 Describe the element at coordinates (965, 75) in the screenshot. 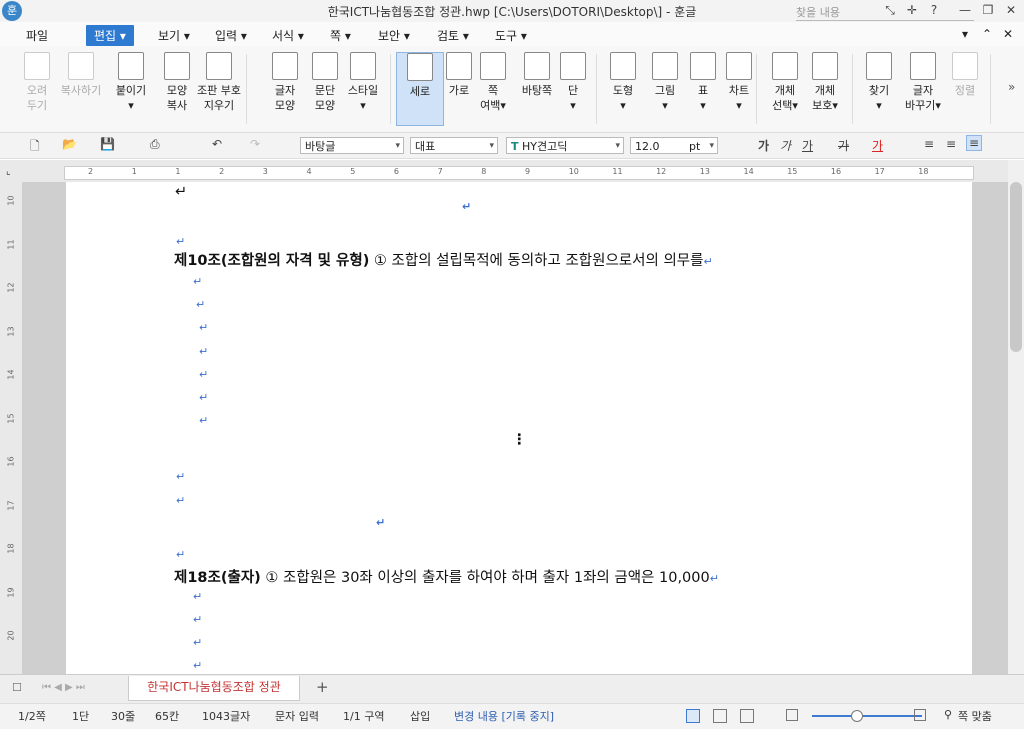

I see `sort-button: 정렬` at that location.